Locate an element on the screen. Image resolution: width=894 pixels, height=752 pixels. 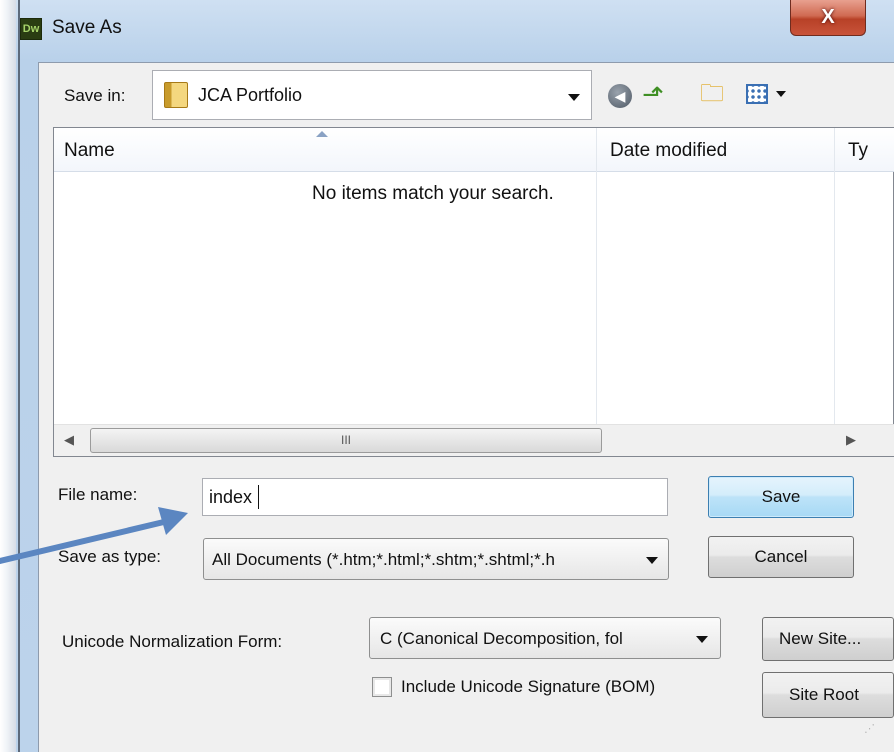
file-name-value: index is located at coordinates (231, 497).